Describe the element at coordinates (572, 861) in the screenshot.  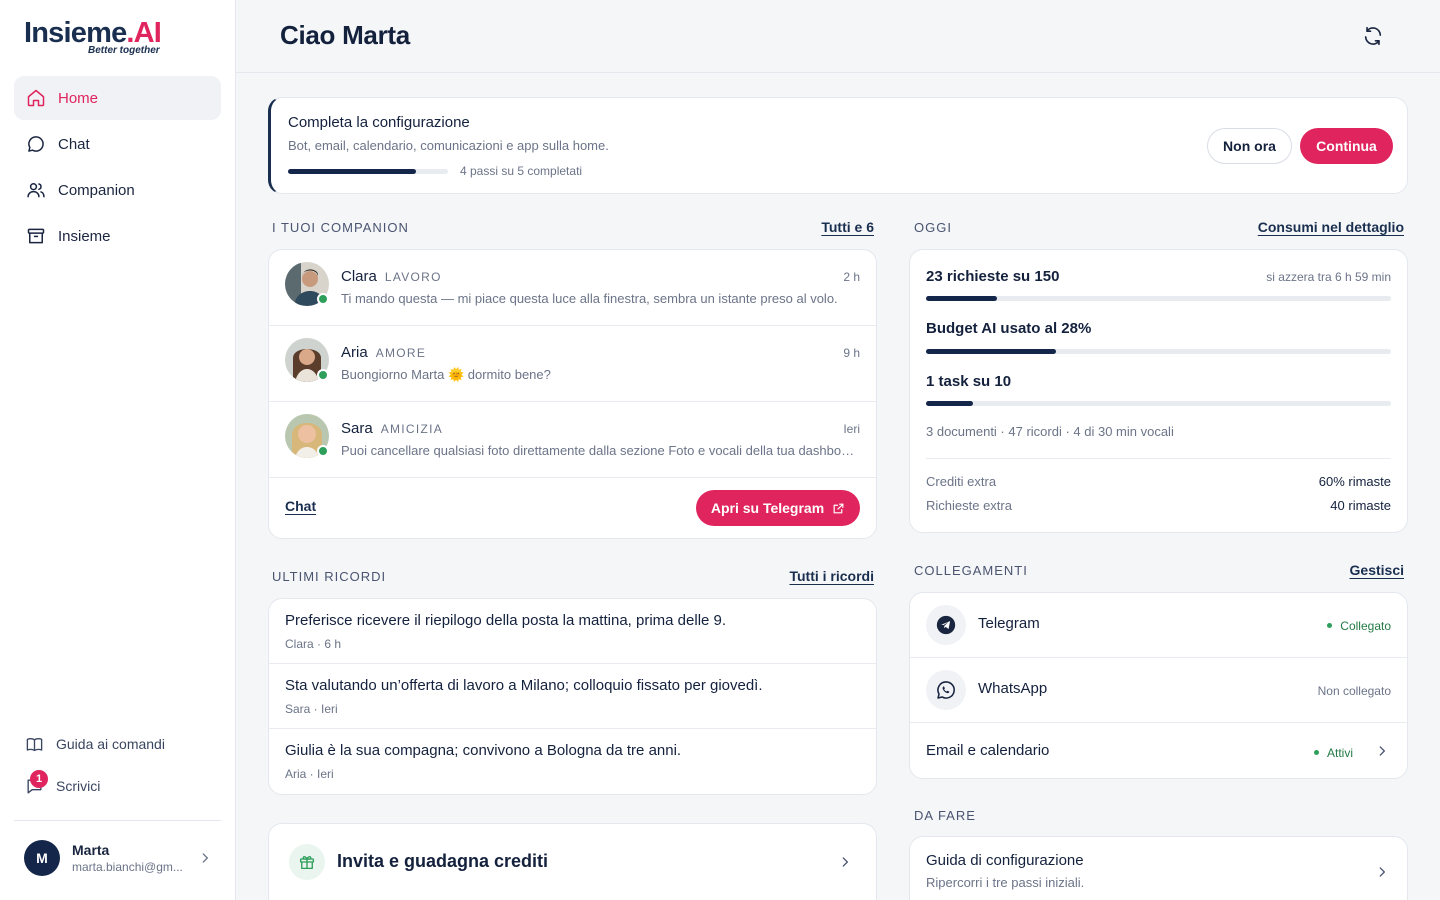
I see `invite-card: Invita e guadagna crediti` at that location.